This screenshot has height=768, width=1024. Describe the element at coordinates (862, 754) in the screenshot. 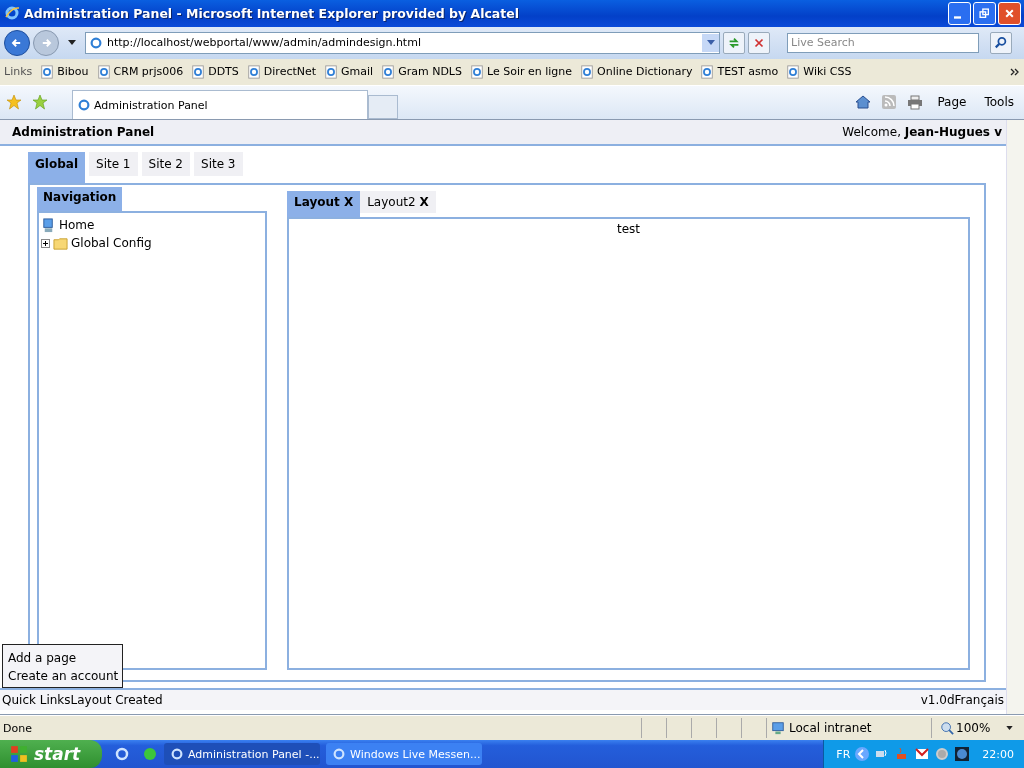

I see `chevron-icon` at that location.